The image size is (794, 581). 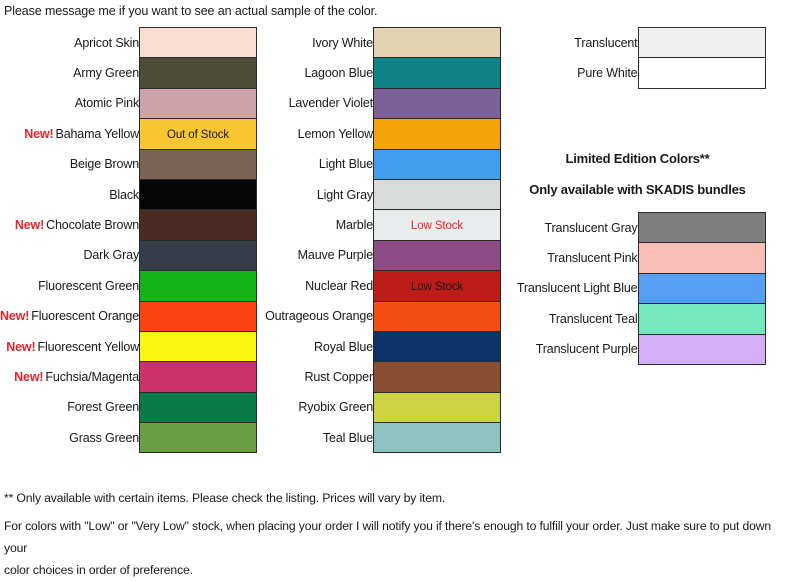 What do you see at coordinates (573, 228) in the screenshot?
I see `color-name-label: Translucent Gray` at bounding box center [573, 228].